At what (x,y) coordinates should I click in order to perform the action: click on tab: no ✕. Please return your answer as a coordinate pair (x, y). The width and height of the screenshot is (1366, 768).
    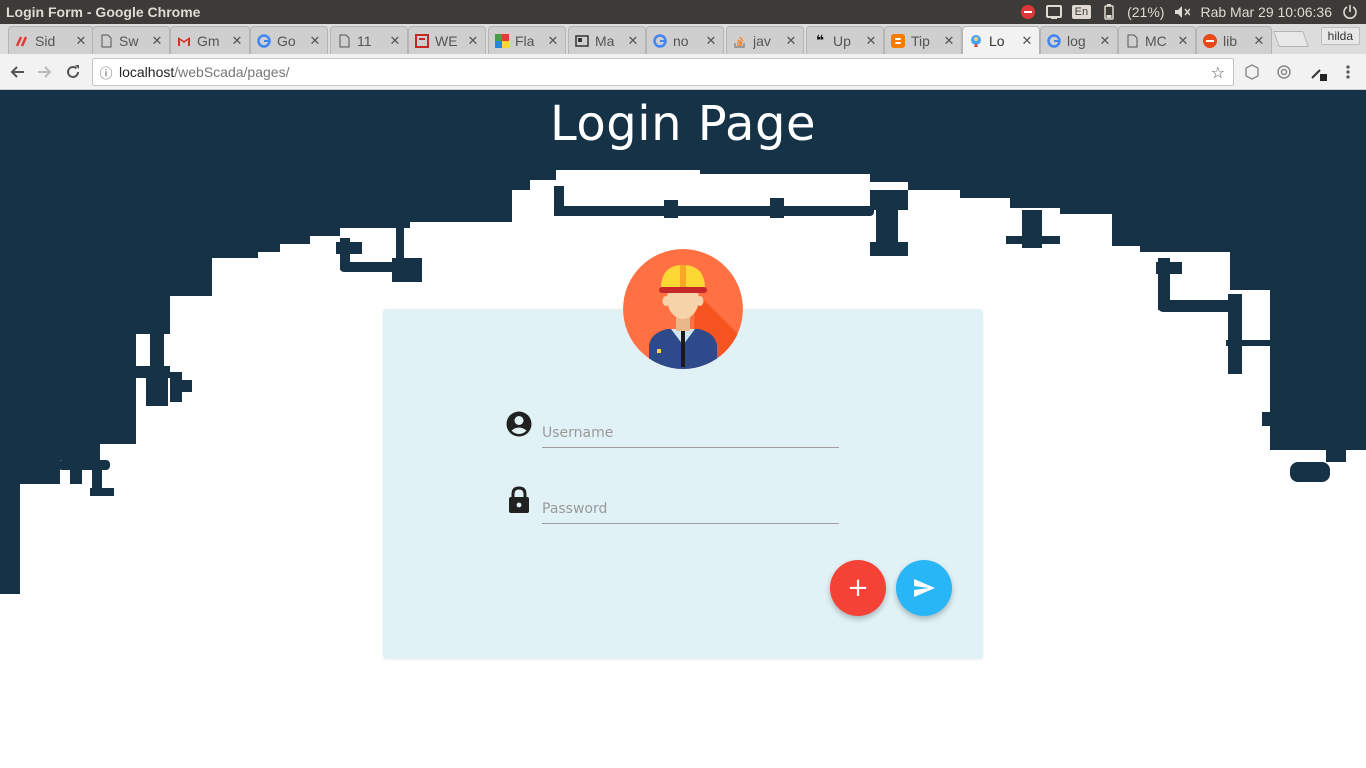
    Looking at the image, I should click on (685, 40).